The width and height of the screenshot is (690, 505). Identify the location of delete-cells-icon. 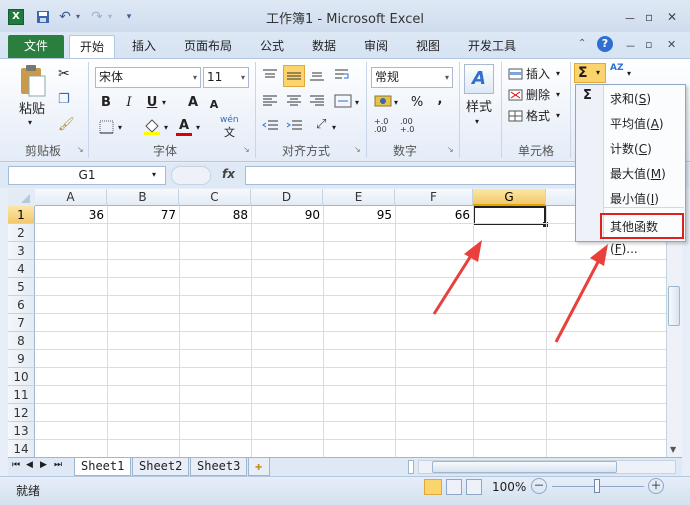
(516, 95).